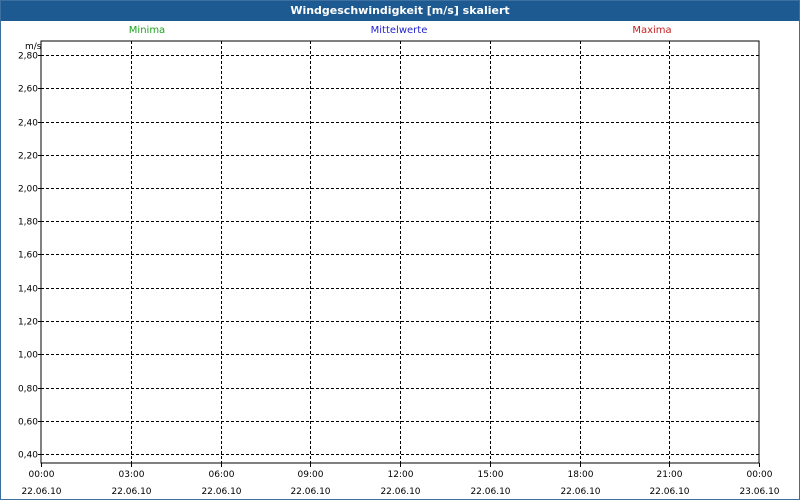  What do you see at coordinates (670, 475) in the screenshot?
I see `x-tick-time-label: 21:00` at bounding box center [670, 475].